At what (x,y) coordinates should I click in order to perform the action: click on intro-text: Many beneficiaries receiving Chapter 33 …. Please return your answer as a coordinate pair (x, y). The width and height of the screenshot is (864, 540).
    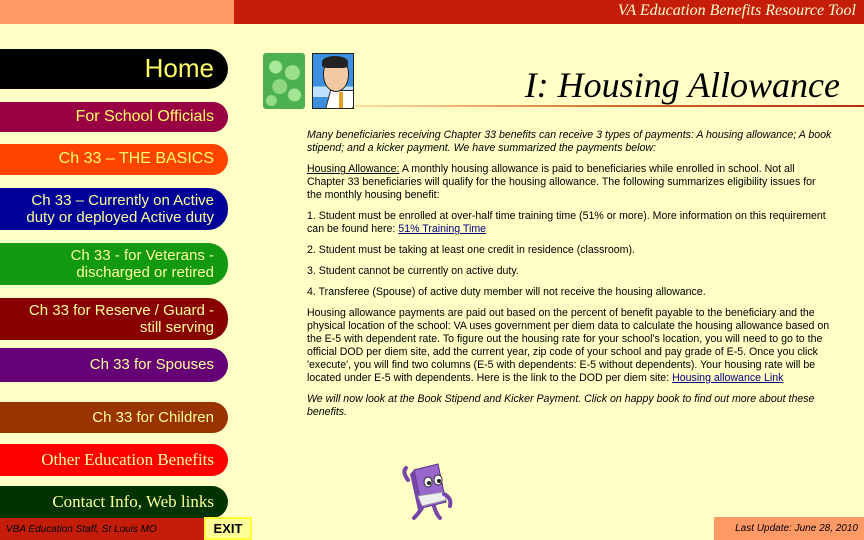
    Looking at the image, I should click on (569, 141).